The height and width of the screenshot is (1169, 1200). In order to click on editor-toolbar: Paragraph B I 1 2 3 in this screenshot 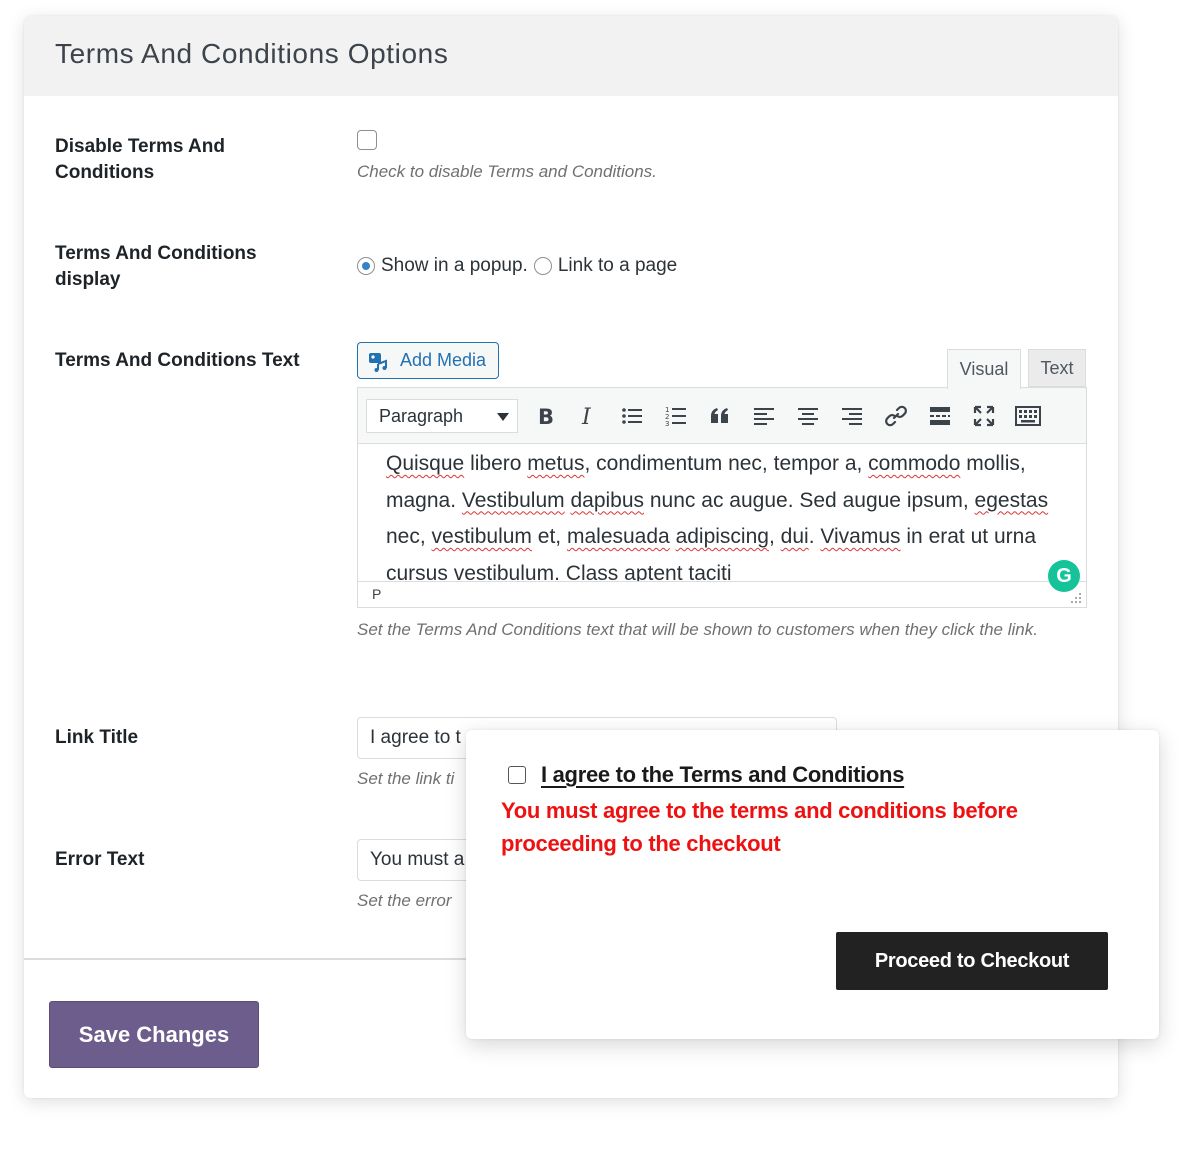, I will do `click(722, 416)`.